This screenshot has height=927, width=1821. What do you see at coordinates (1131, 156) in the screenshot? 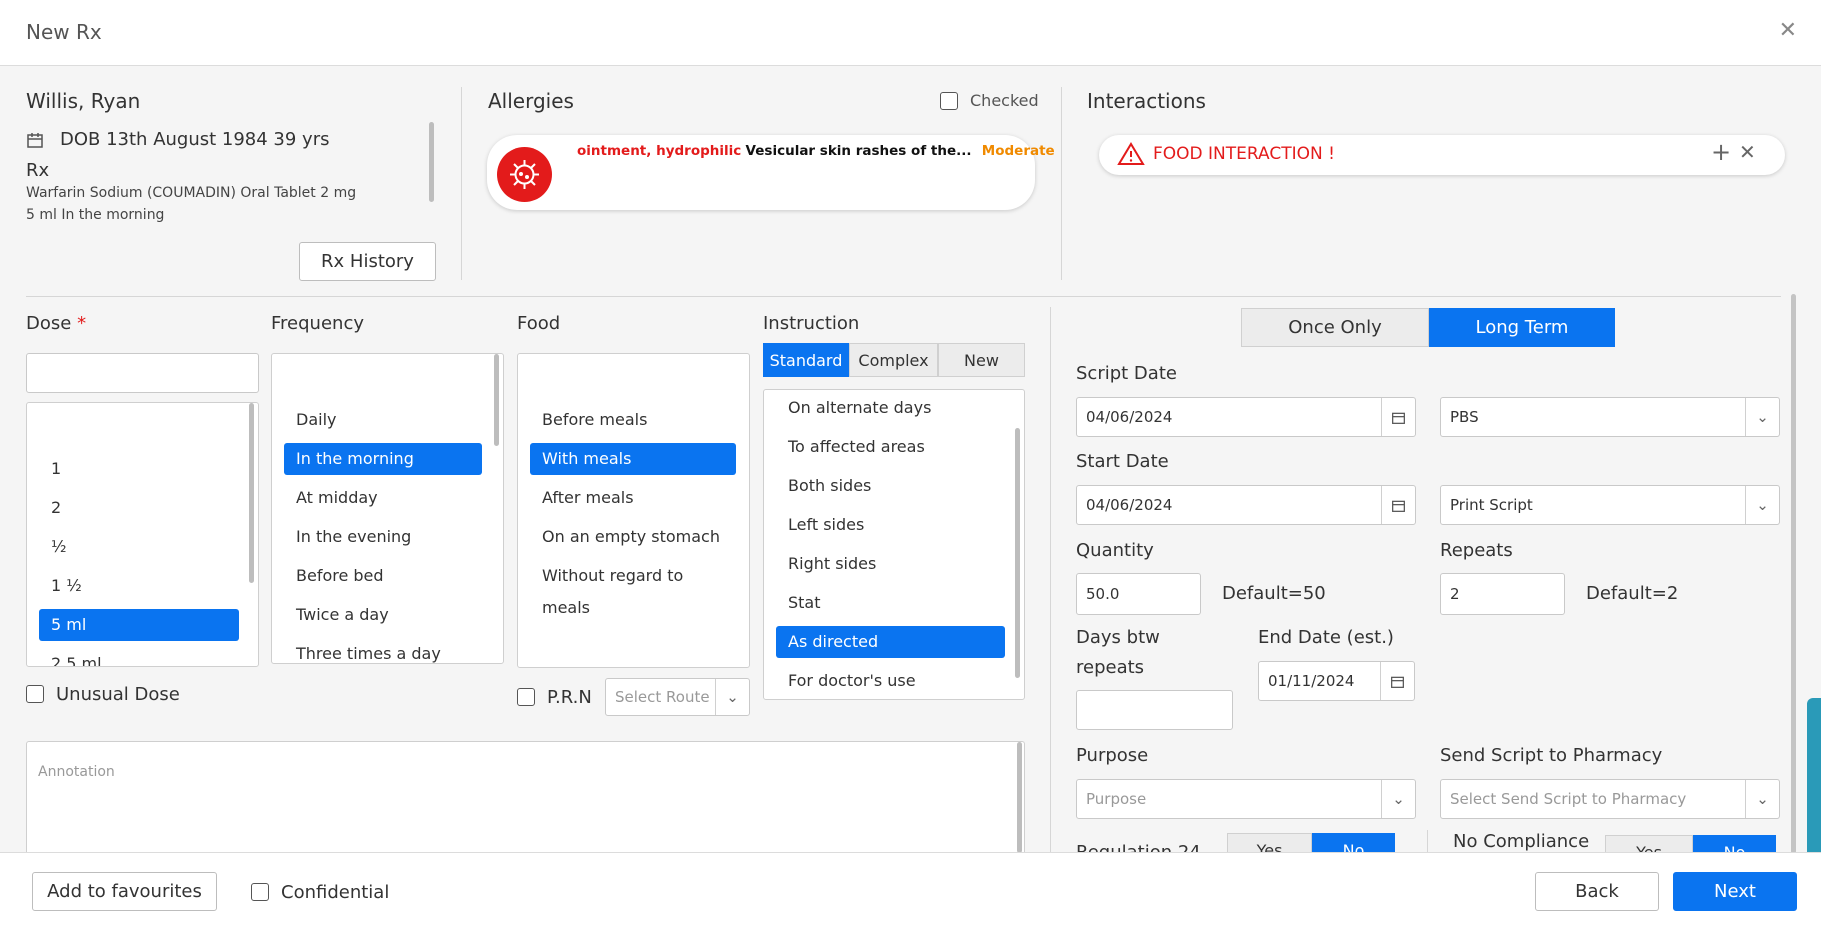
I see `warning-icon` at bounding box center [1131, 156].